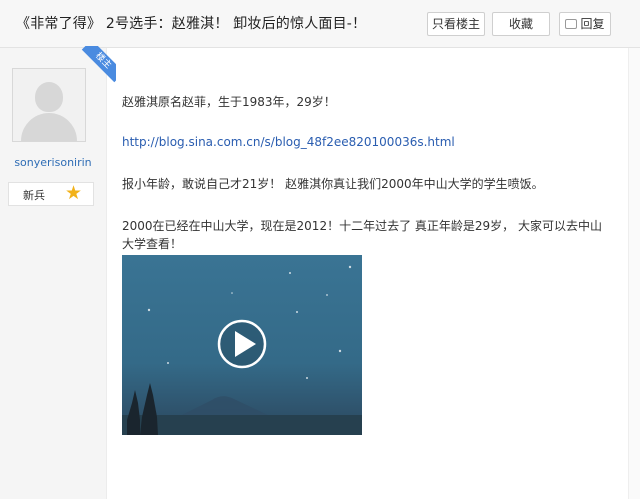 The height and width of the screenshot is (499, 640). Describe the element at coordinates (229, 102) in the screenshot. I see `post-paragraph: 赵雅淇原名赵菲，生于1983年，29岁！` at that location.